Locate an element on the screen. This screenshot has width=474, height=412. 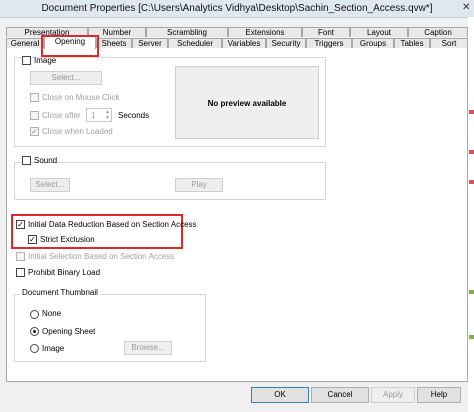
cancel-button: Cancel is located at coordinates (340, 395).